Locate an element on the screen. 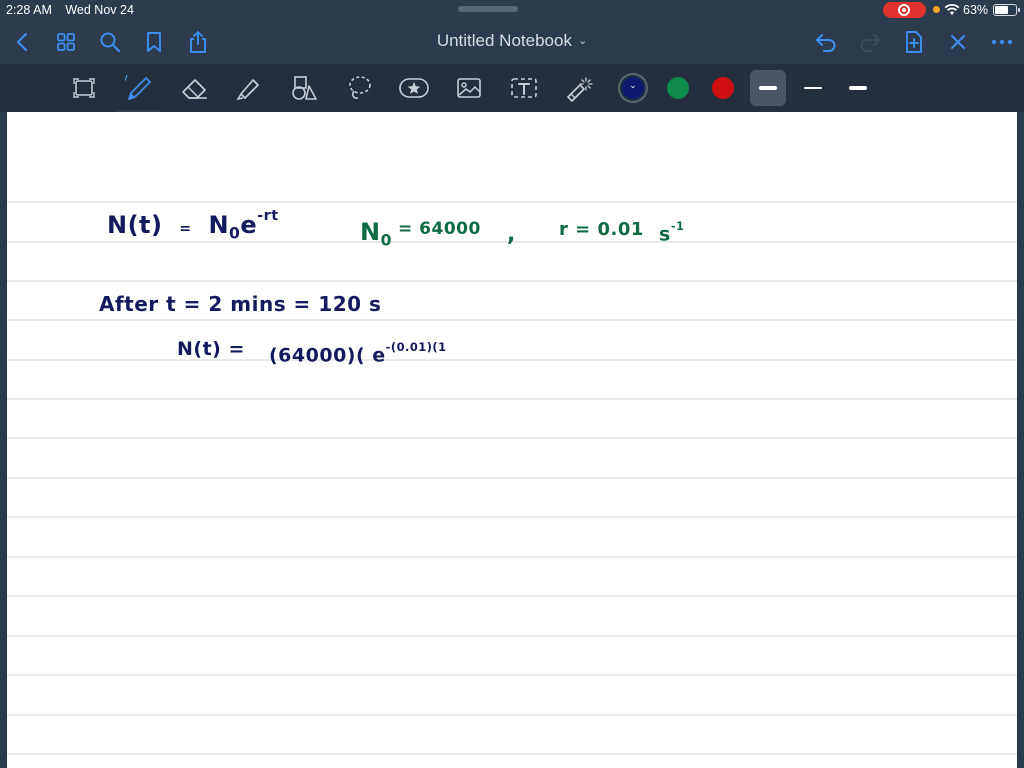 This screenshot has height=768, width=1024. handwritten-n0-value: = 64000 is located at coordinates (439, 229).